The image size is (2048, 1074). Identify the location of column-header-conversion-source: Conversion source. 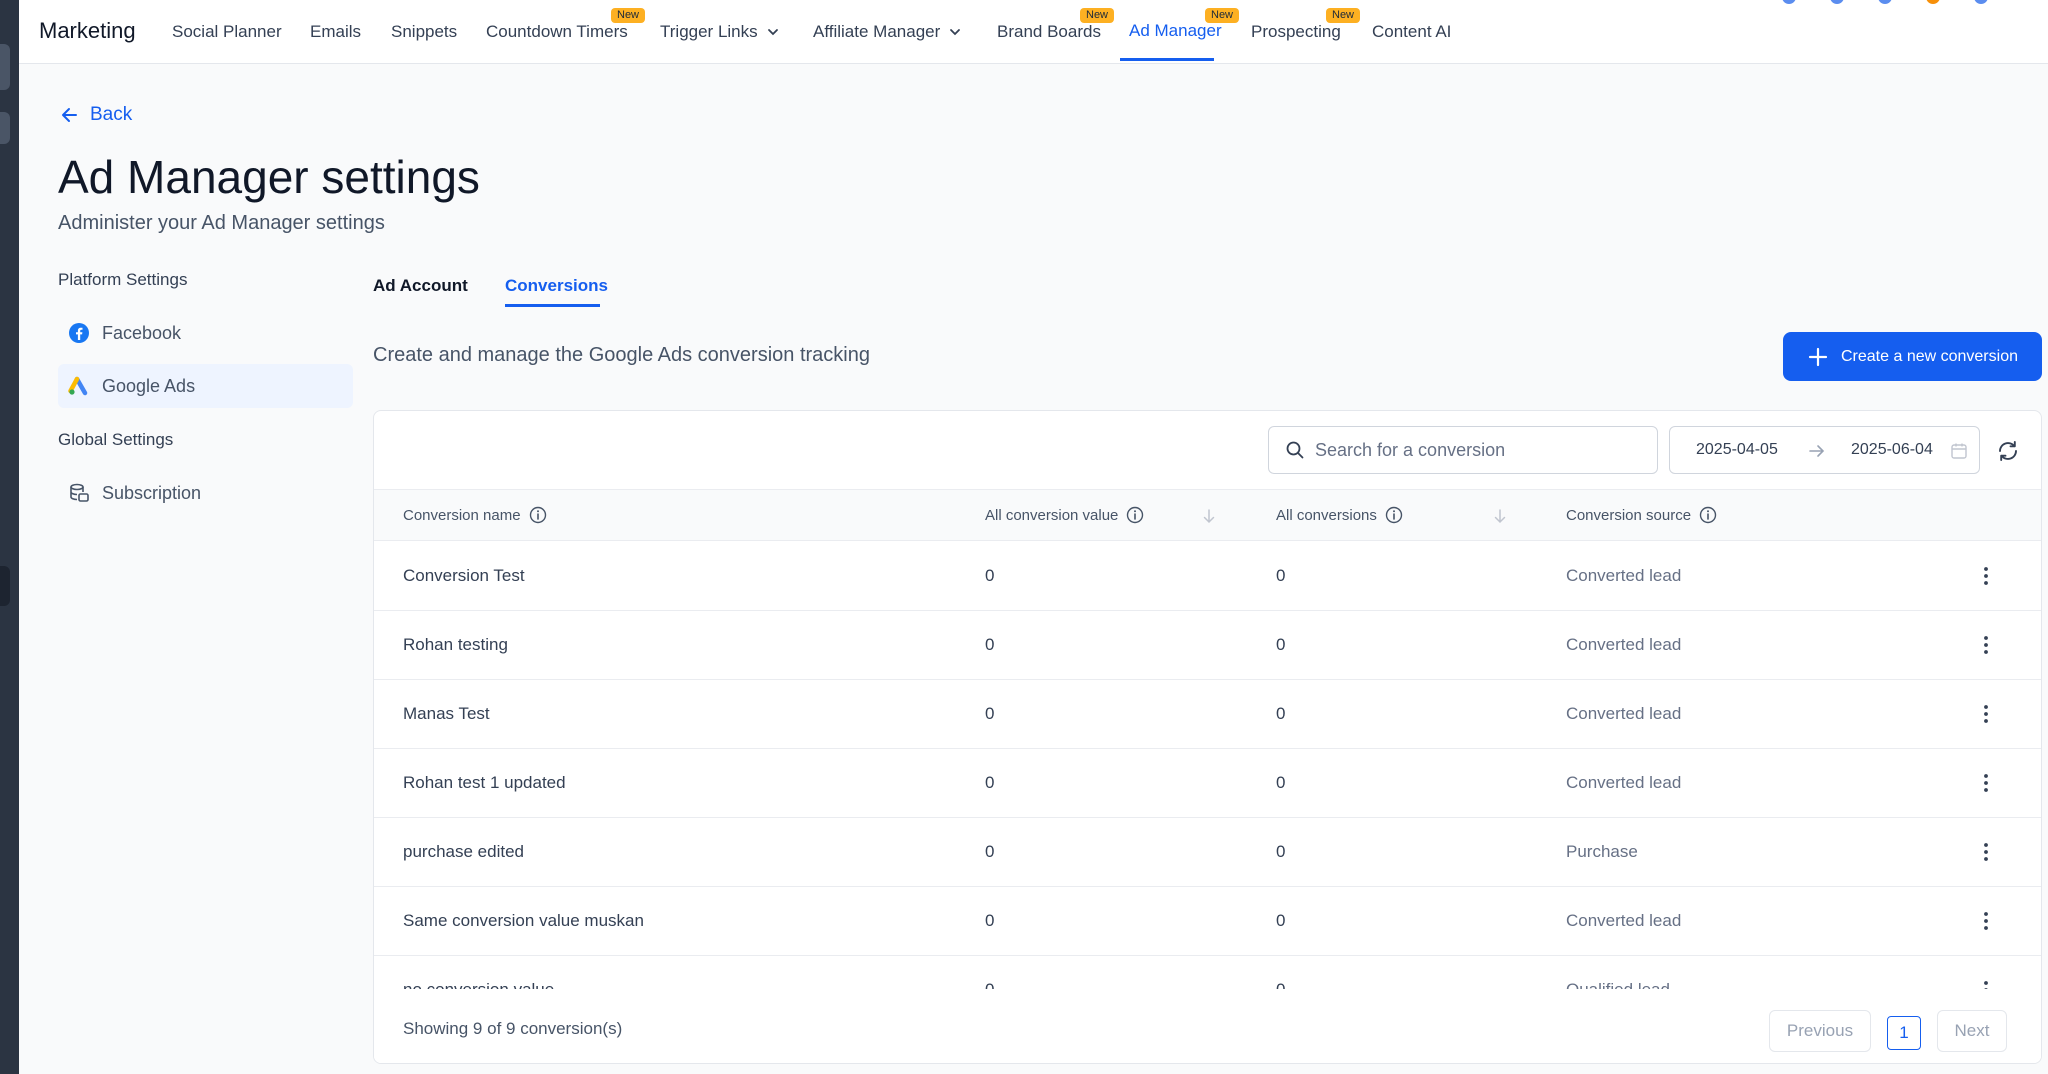
(1641, 515).